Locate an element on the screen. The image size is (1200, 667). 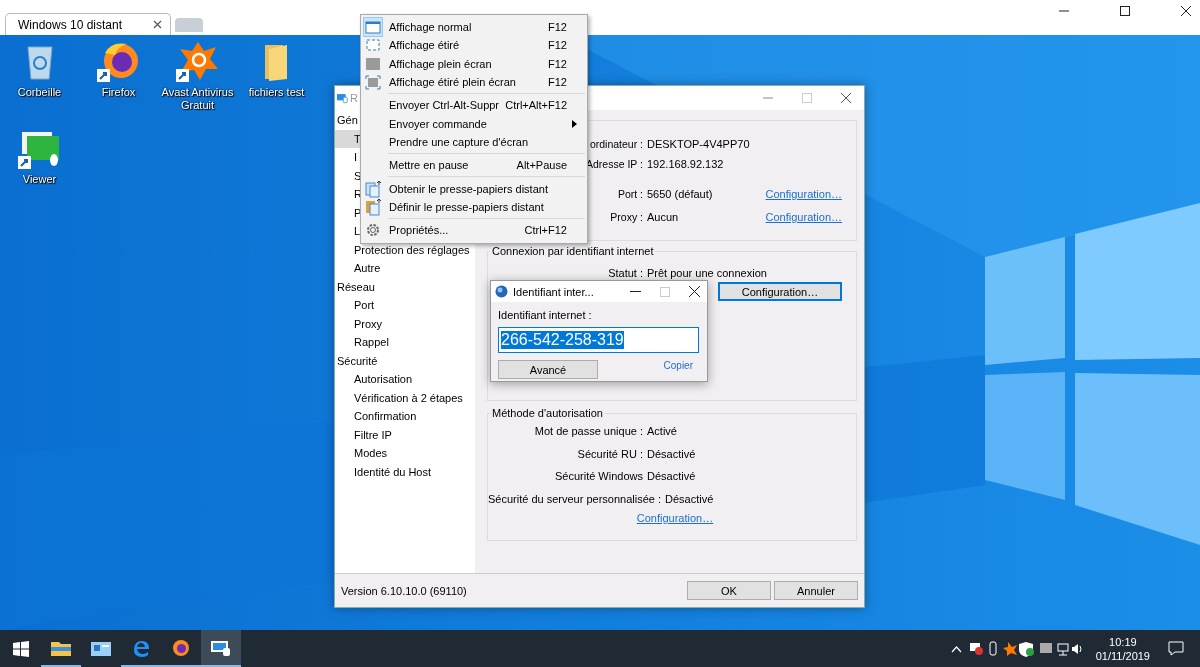
sidebar-group: Sécurité is located at coordinates (405, 360).